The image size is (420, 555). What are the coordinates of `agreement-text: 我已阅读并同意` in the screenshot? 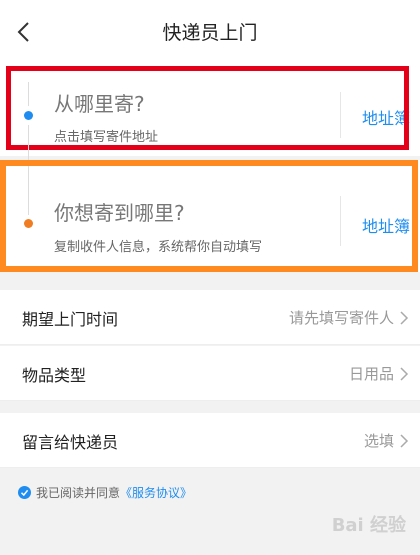 It's located at (78, 493).